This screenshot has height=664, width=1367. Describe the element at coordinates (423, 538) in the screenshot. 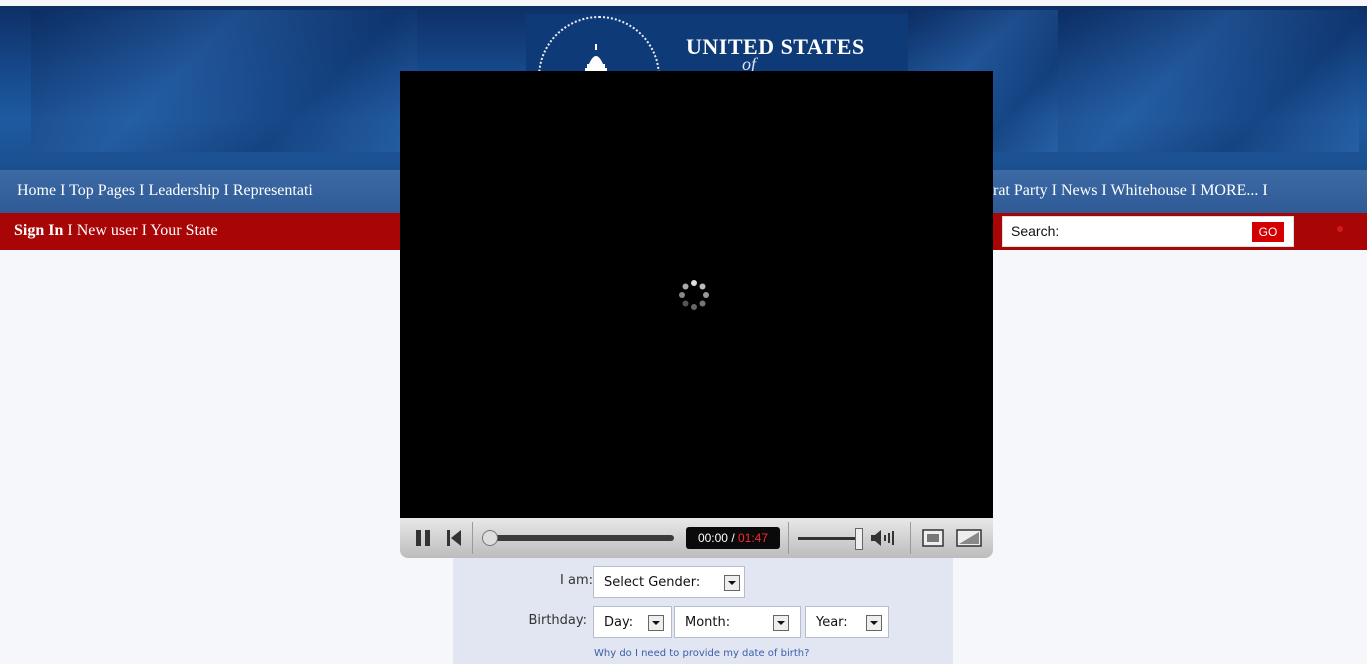

I see `pause-icon` at that location.